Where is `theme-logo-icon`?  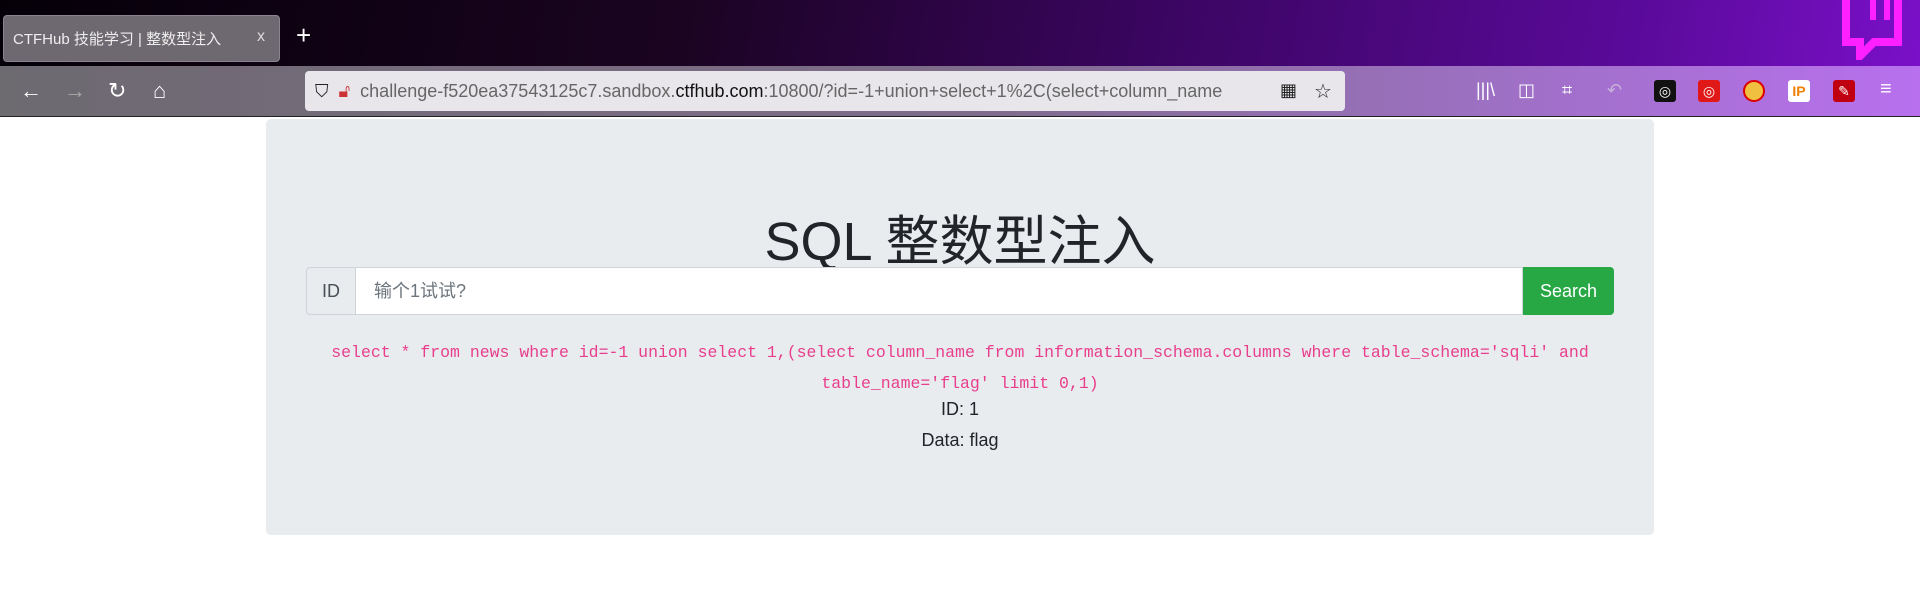 theme-logo-icon is located at coordinates (1872, 30).